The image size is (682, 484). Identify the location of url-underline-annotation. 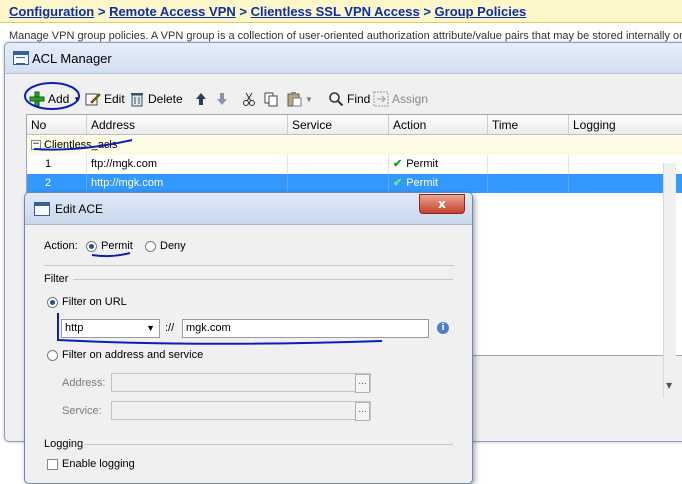
(220, 329).